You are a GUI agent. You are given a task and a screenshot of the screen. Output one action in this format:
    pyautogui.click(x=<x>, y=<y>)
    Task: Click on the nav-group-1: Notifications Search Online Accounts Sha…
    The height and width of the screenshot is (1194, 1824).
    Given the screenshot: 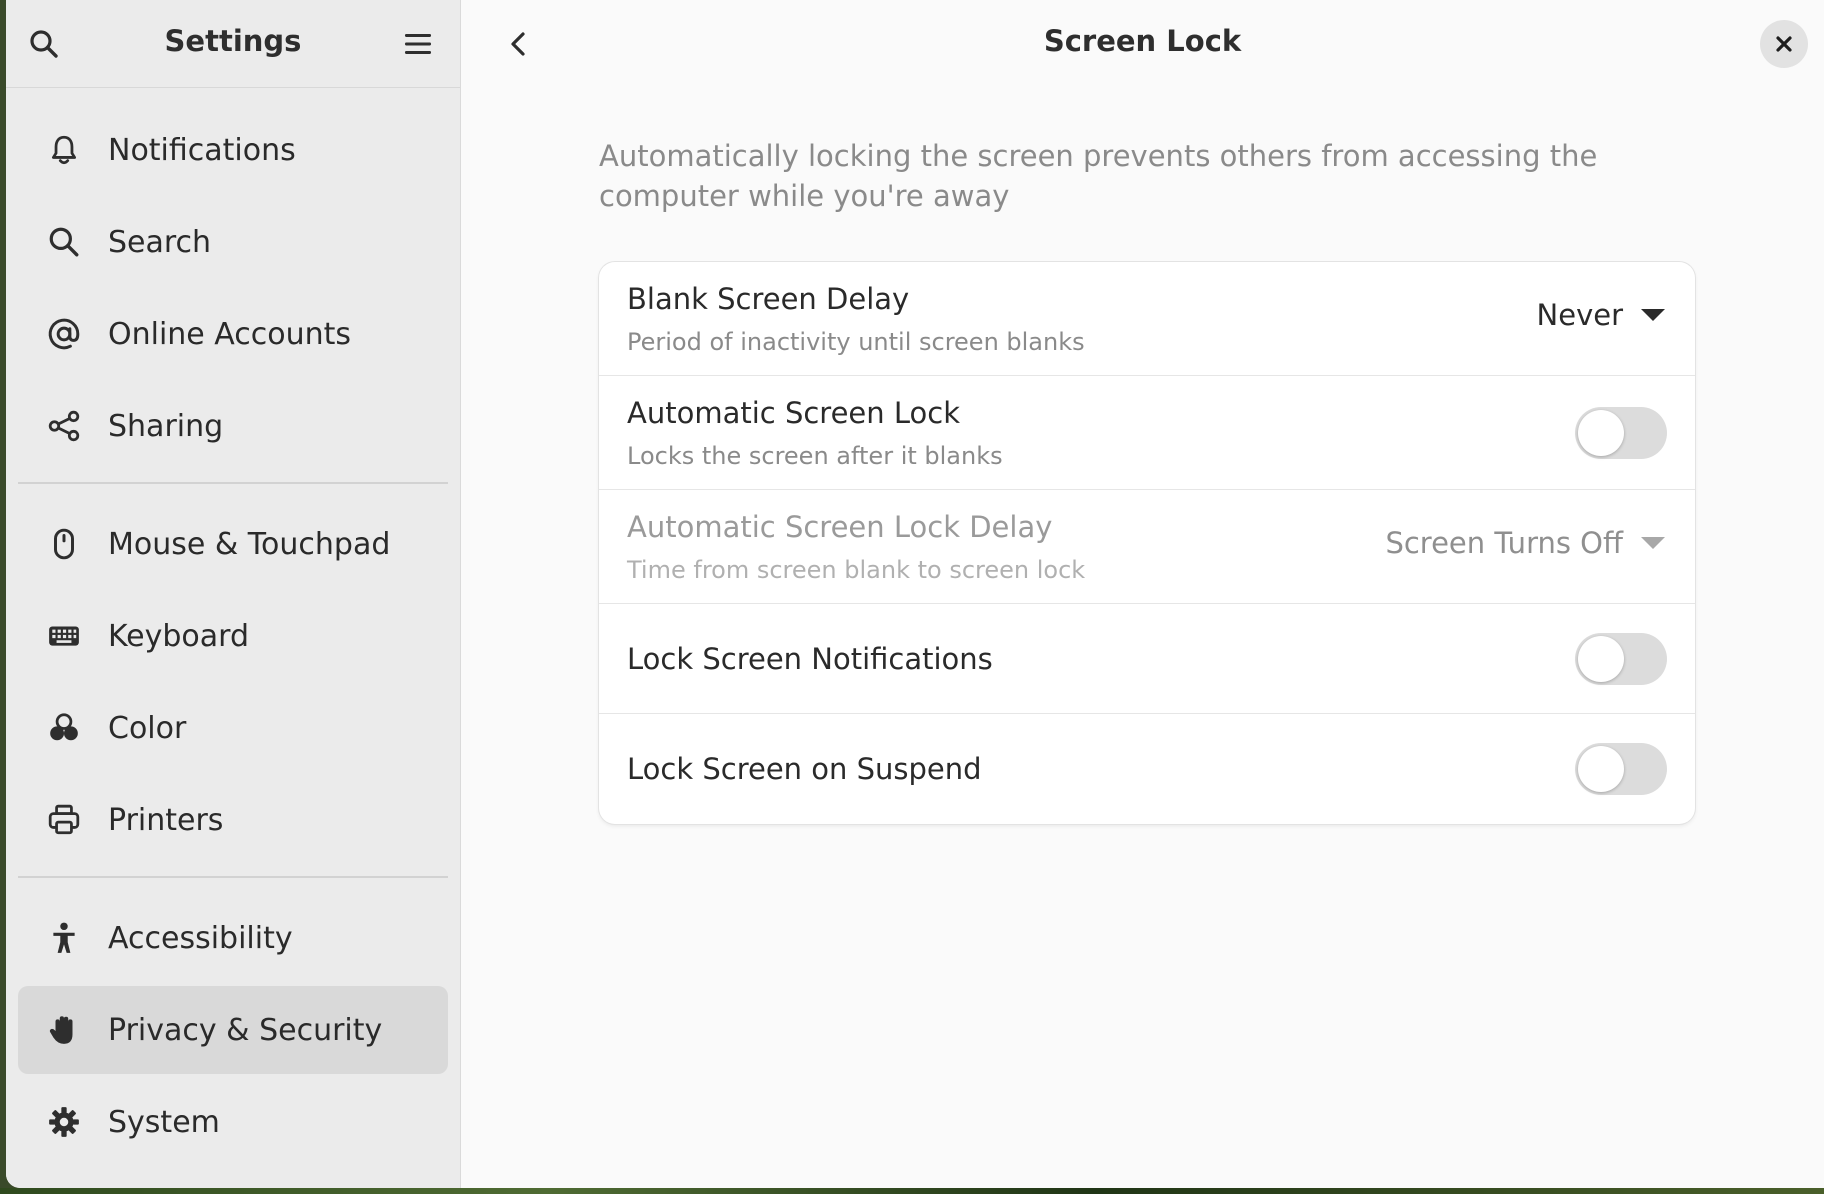 What is the action you would take?
    pyautogui.click(x=233, y=288)
    